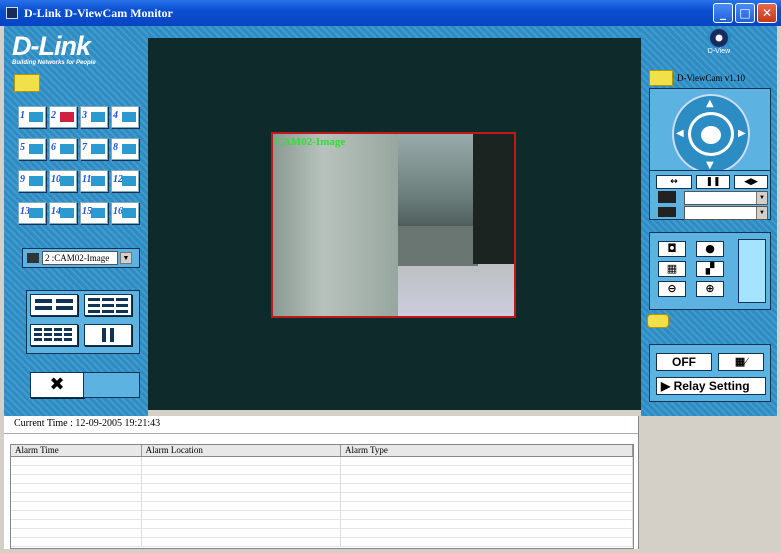 Image resolution: width=781 pixels, height=553 pixels. What do you see at coordinates (667, 197) in the screenshot?
I see `preset-icon` at bounding box center [667, 197].